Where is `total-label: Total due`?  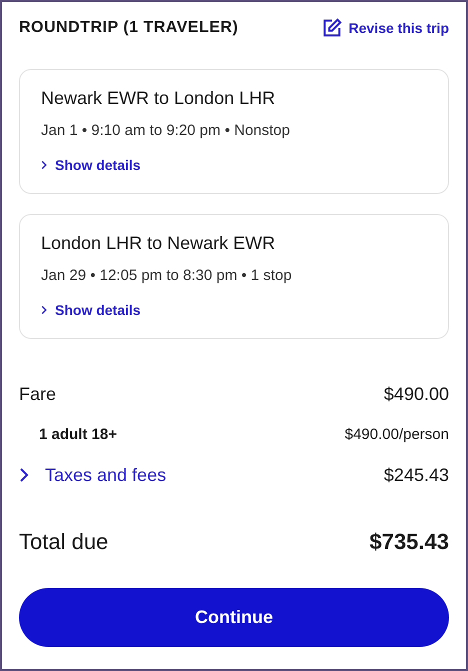 total-label: Total due is located at coordinates (63, 542).